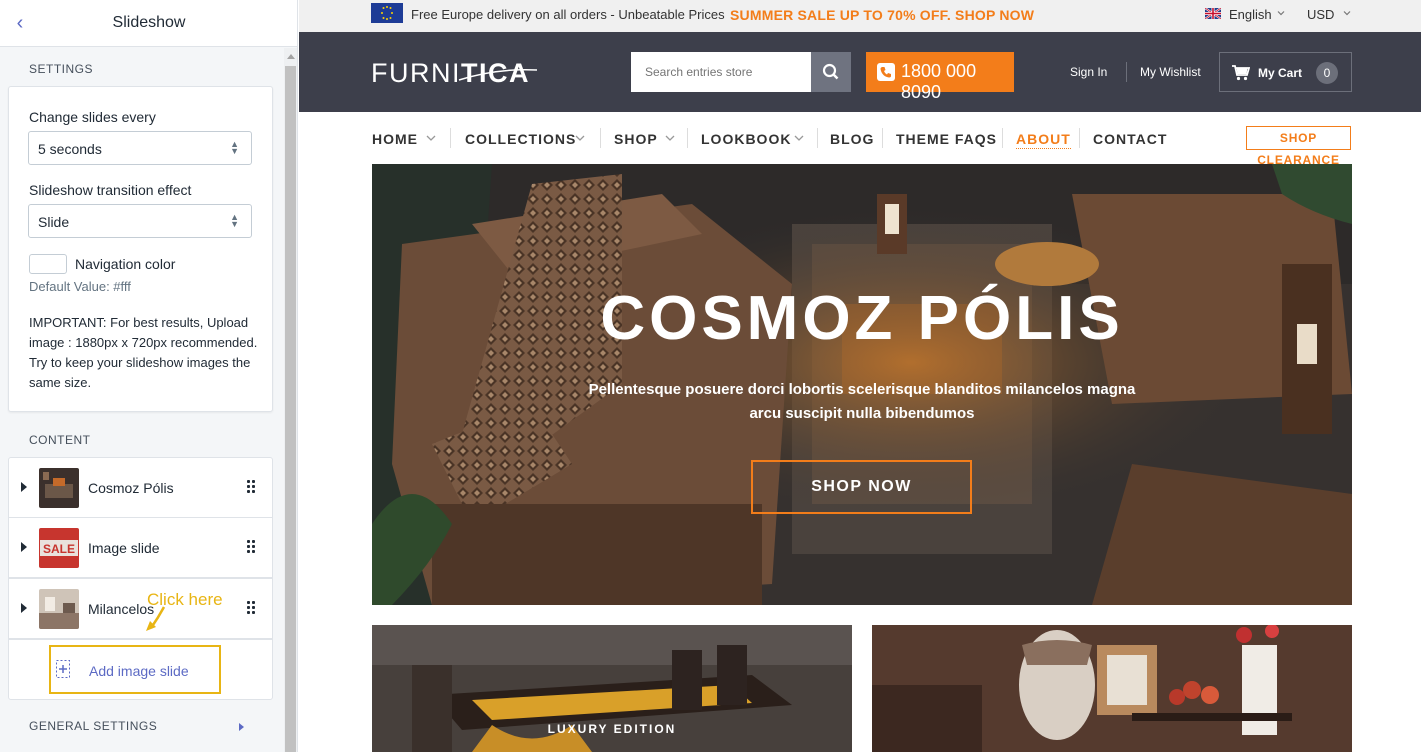 The image size is (1421, 752). I want to click on home-decor-image, so click(1112, 688).